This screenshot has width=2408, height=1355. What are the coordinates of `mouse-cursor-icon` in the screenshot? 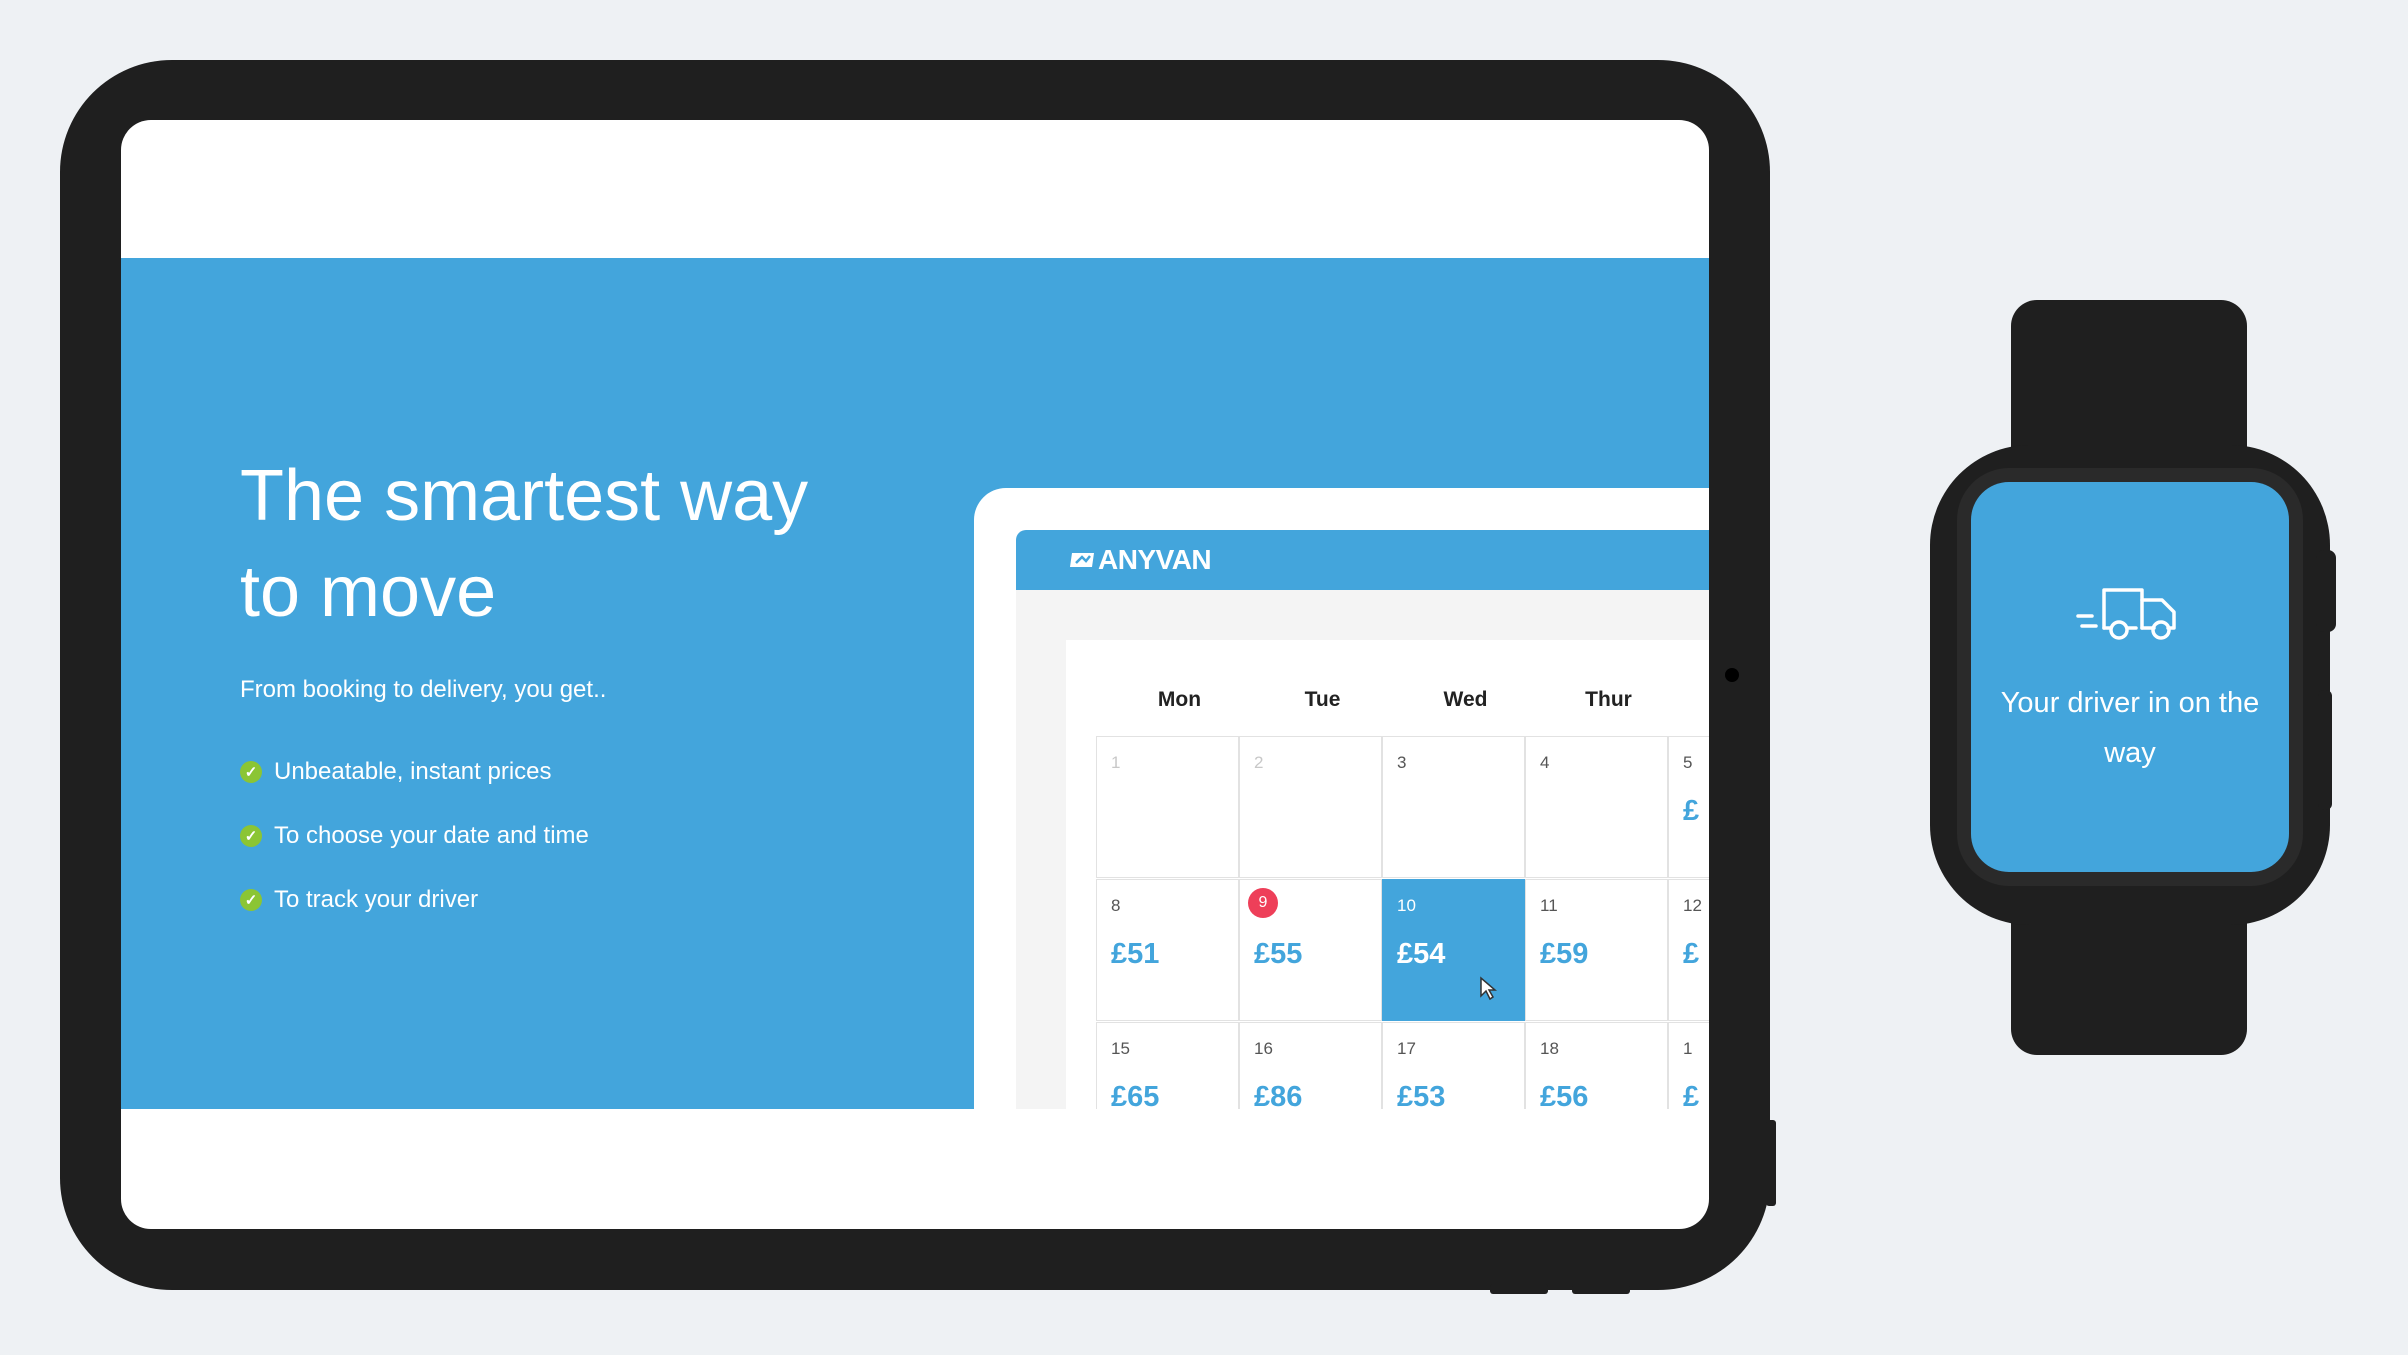 It's located at (1488, 988).